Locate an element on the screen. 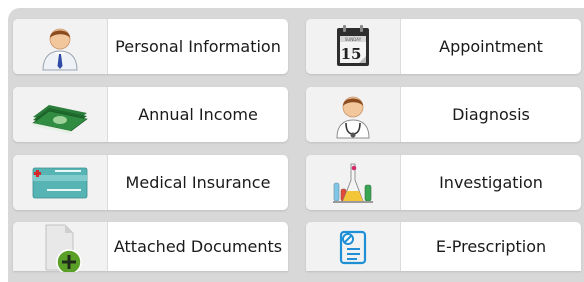 This screenshot has height=282, width=584. diagnosis-button: Diagnosis is located at coordinates (443, 114).